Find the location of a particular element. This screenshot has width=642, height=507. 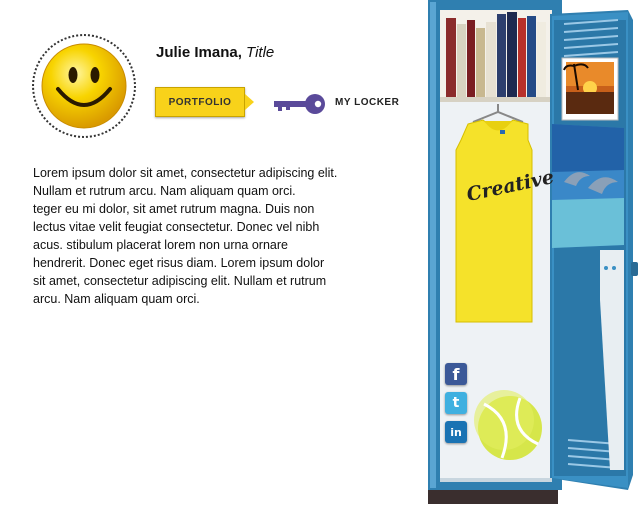

linkedin-icon: in is located at coordinates (456, 432).